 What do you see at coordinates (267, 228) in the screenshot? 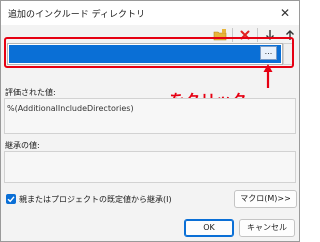
I see `cancel-button: キャンセル` at bounding box center [267, 228].